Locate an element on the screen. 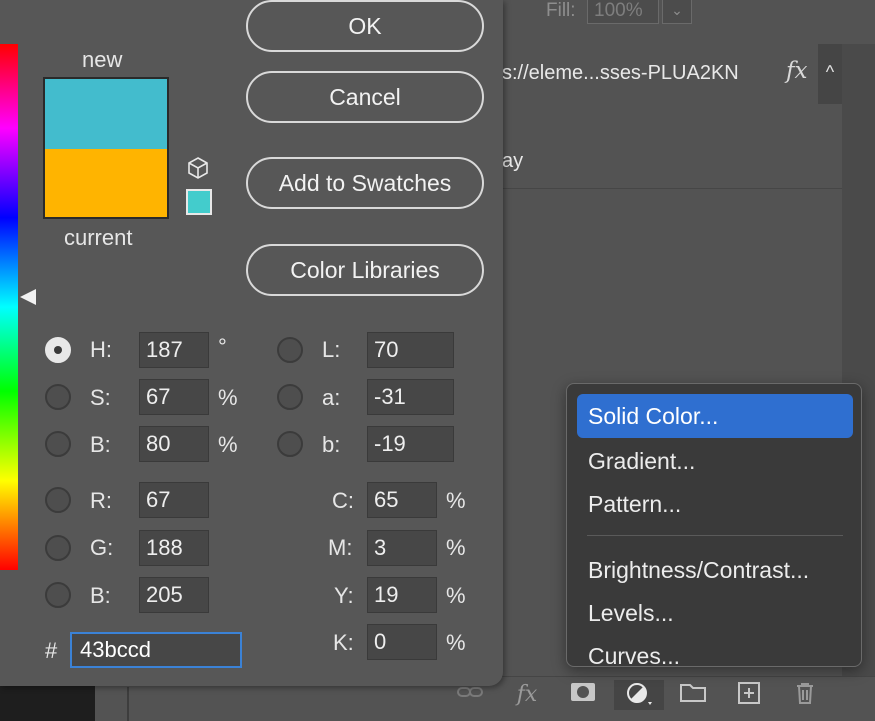 The image size is (875, 721). saturation-radio is located at coordinates (58, 397).